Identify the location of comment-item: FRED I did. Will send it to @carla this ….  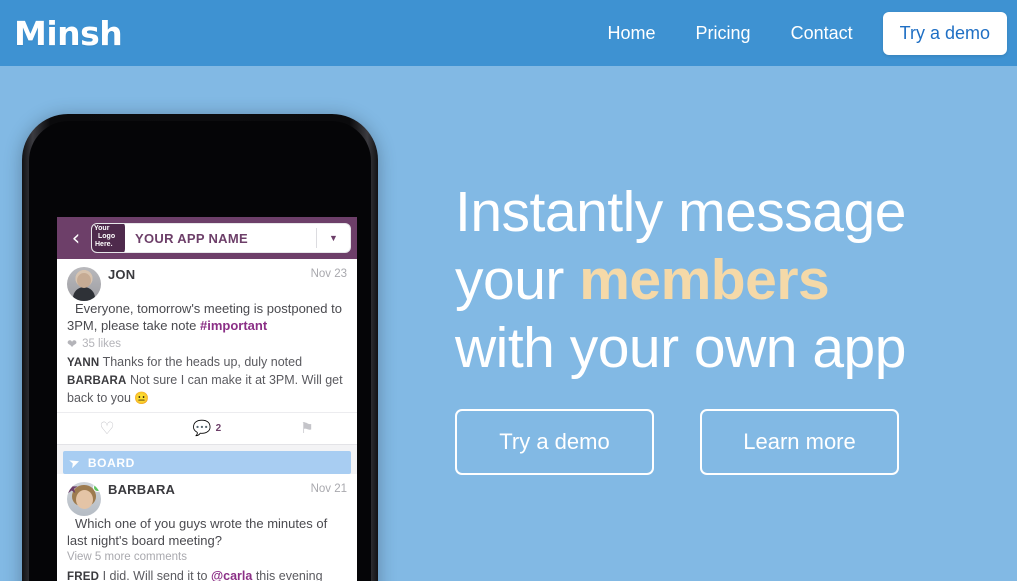
(207, 574).